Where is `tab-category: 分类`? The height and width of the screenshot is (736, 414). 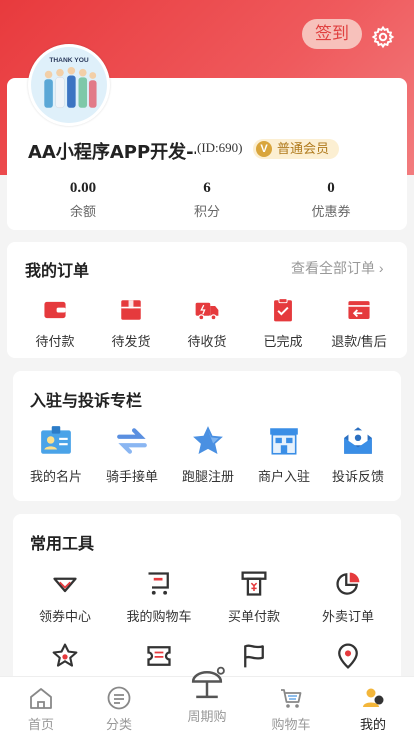 tab-category: 分类 is located at coordinates (119, 705).